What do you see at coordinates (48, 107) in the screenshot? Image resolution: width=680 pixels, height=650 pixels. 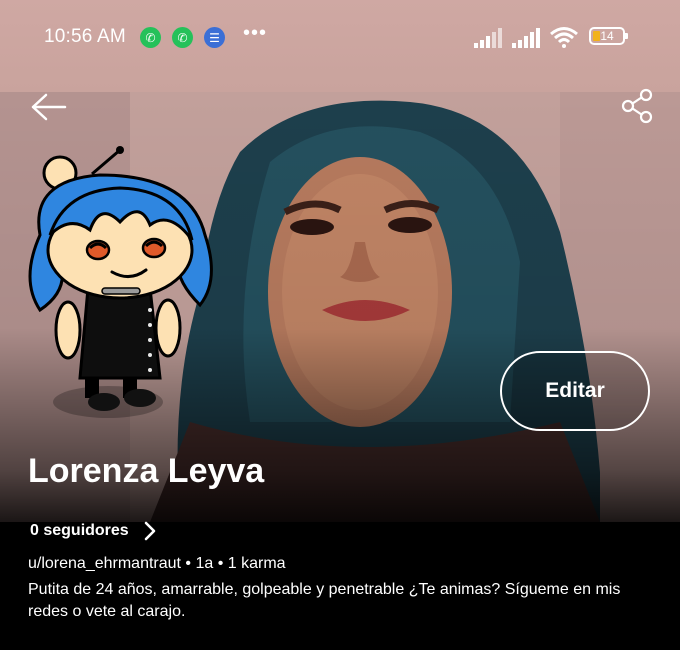 I see `back-arrow-icon` at bounding box center [48, 107].